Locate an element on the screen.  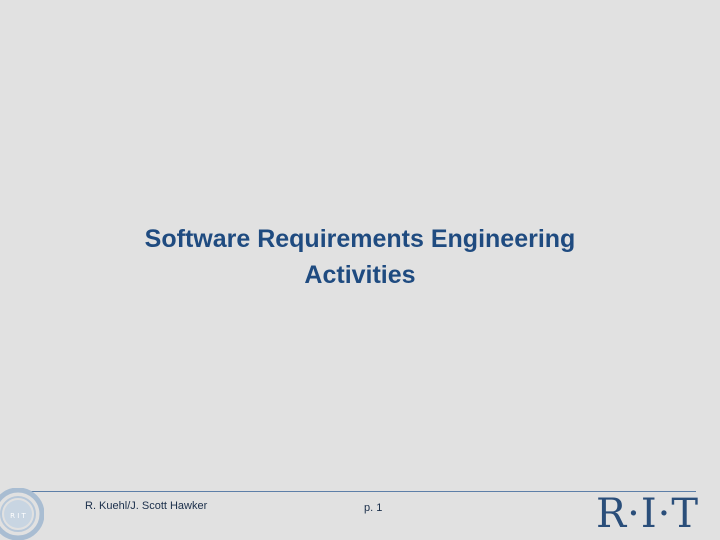
title-line-1: Software Requirements Engineering is located at coordinates (360, 239).